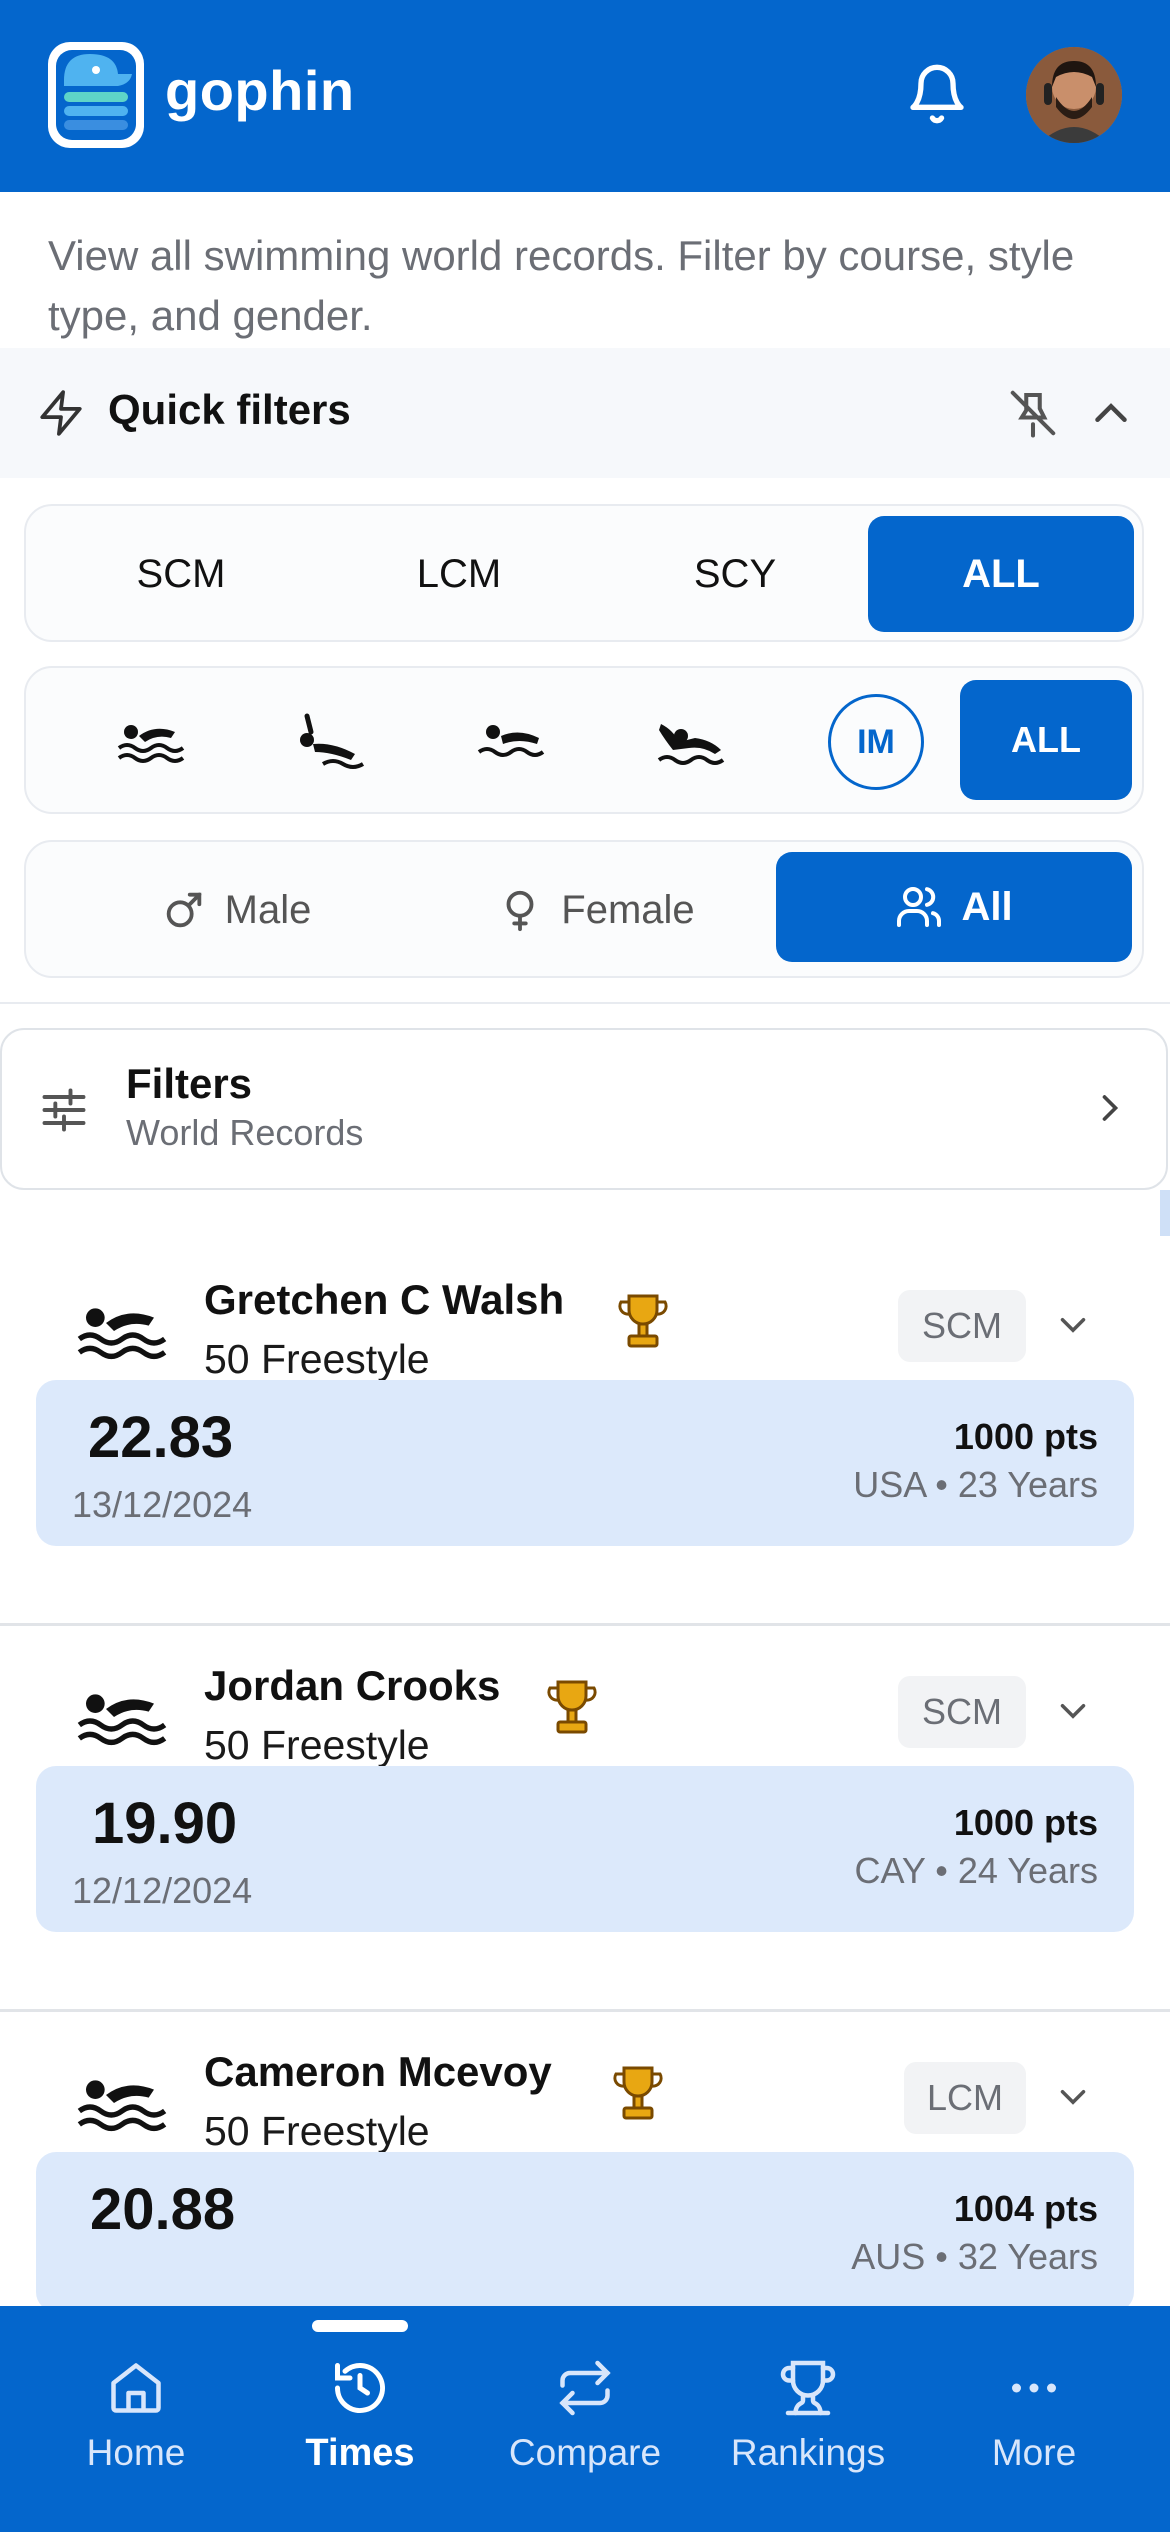 The width and height of the screenshot is (1170, 2532). What do you see at coordinates (189, 1083) in the screenshot?
I see `filters-title: Filters` at bounding box center [189, 1083].